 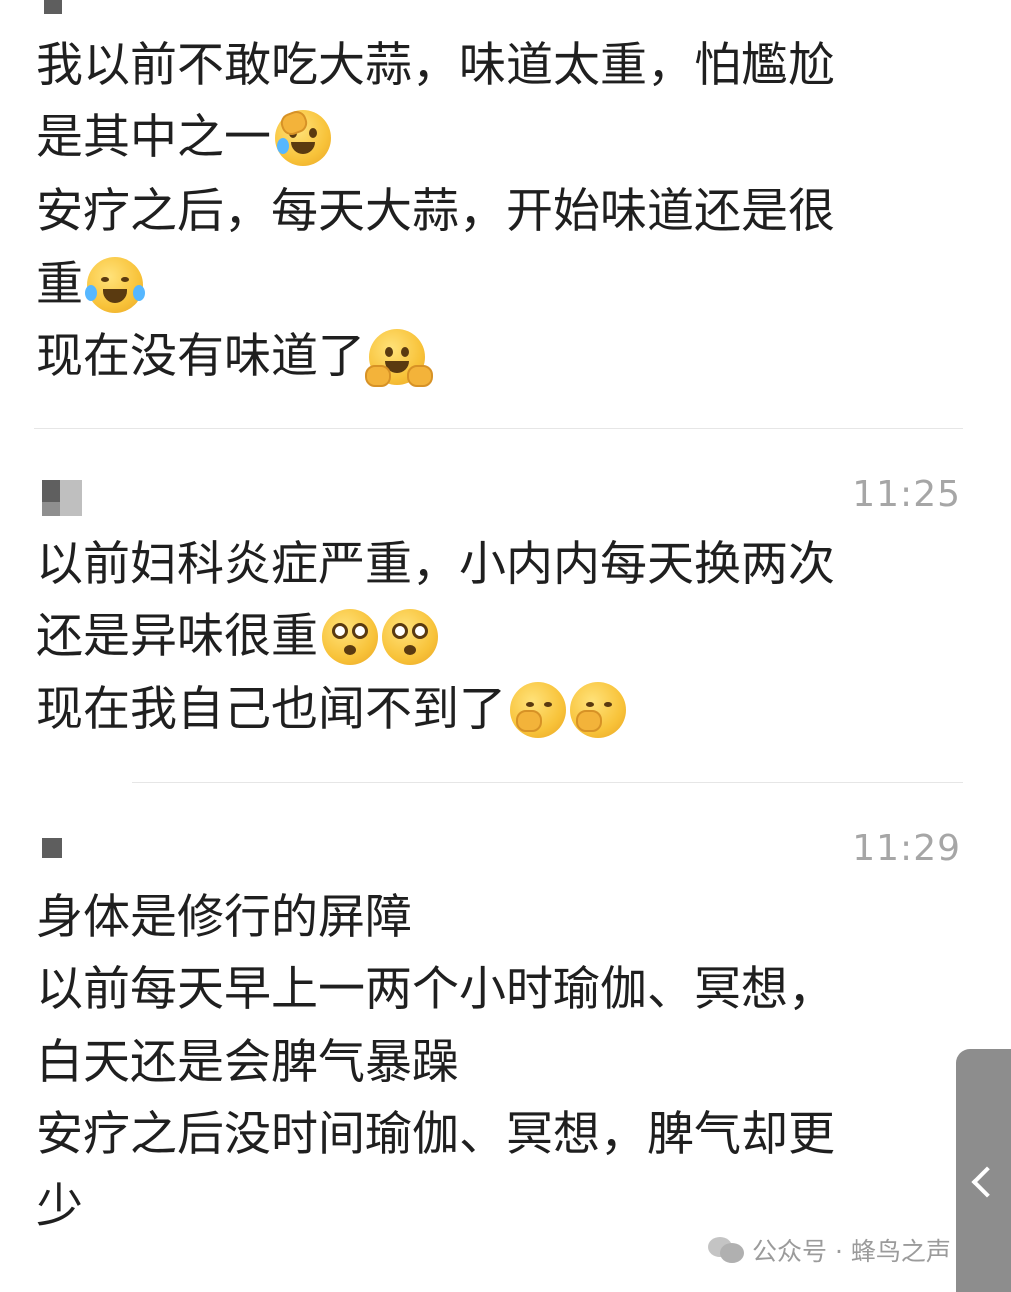 I want to click on message-line: 以前妇科炎症严重，小内内每天换两次, so click(x=435, y=565).